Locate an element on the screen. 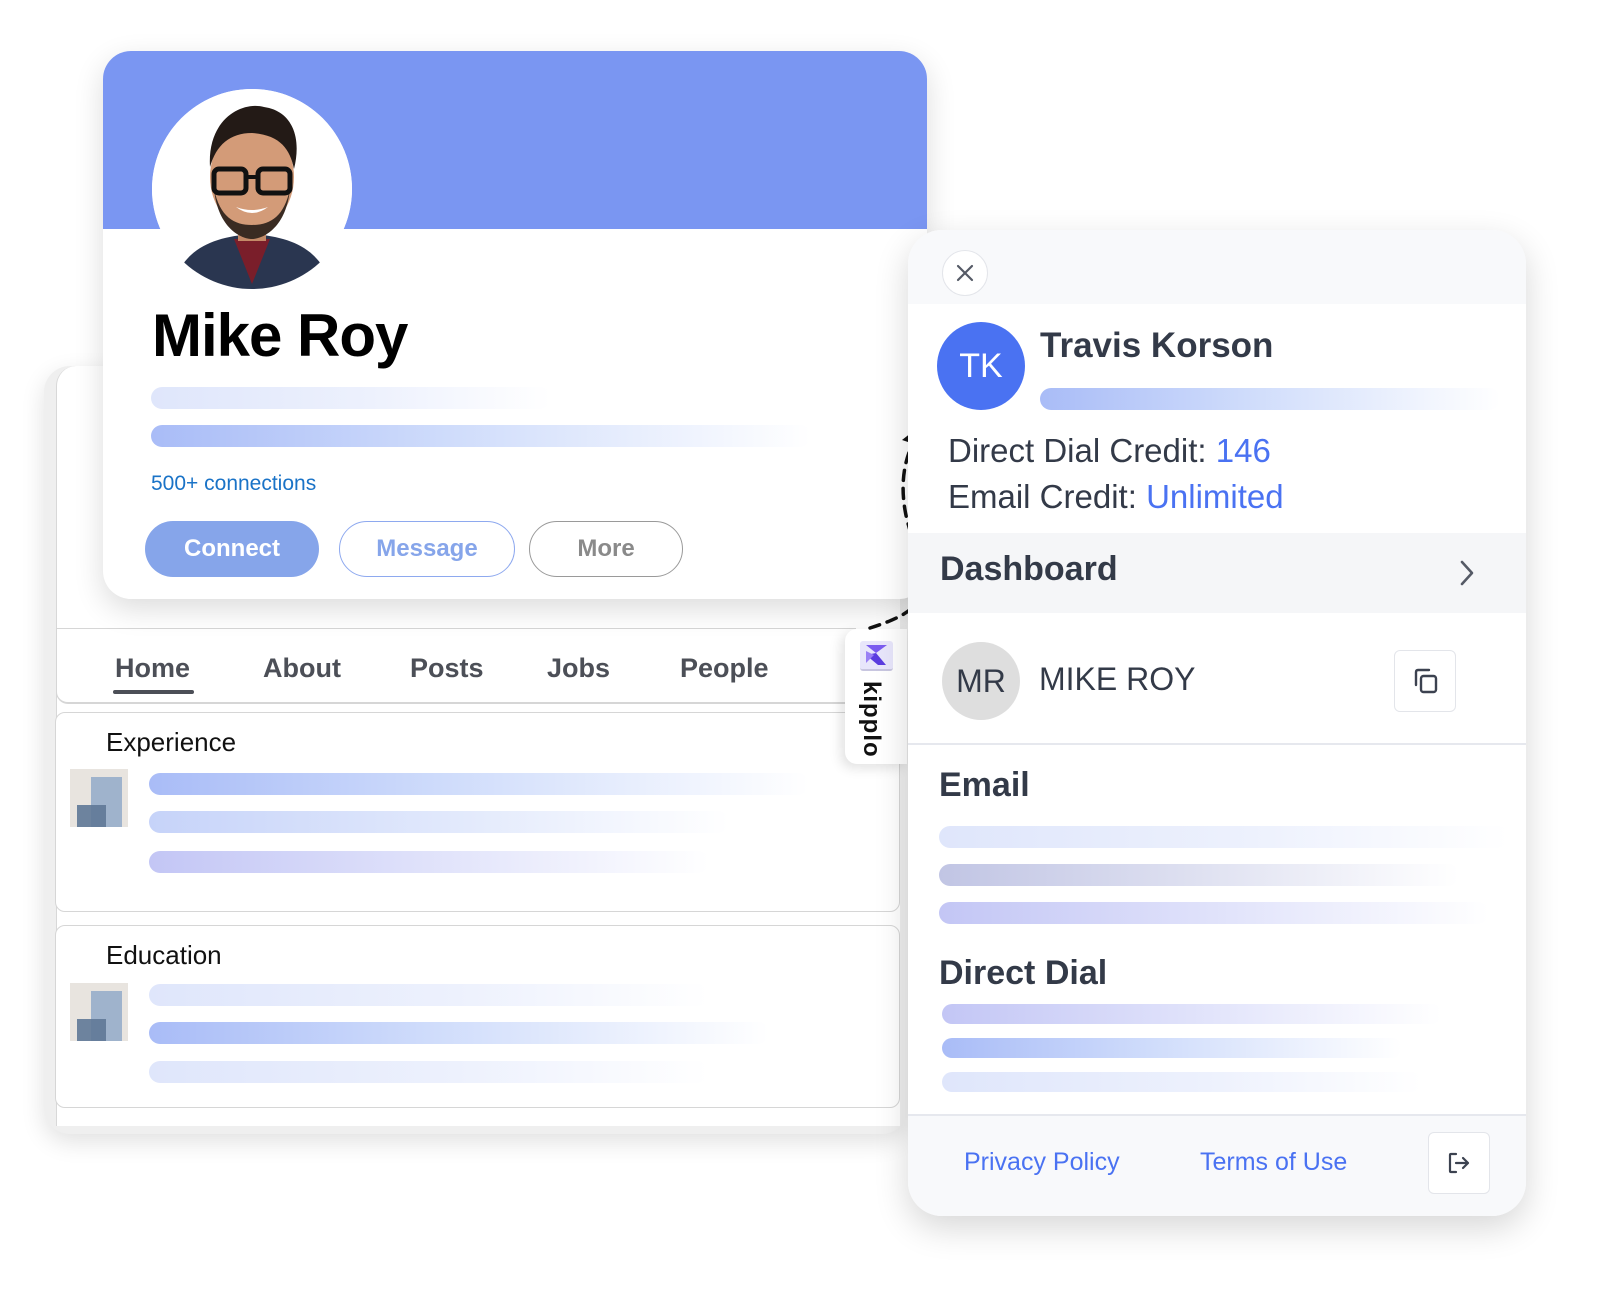 The width and height of the screenshot is (1603, 1293). nav-tab-posts: Posts is located at coordinates (447, 668).